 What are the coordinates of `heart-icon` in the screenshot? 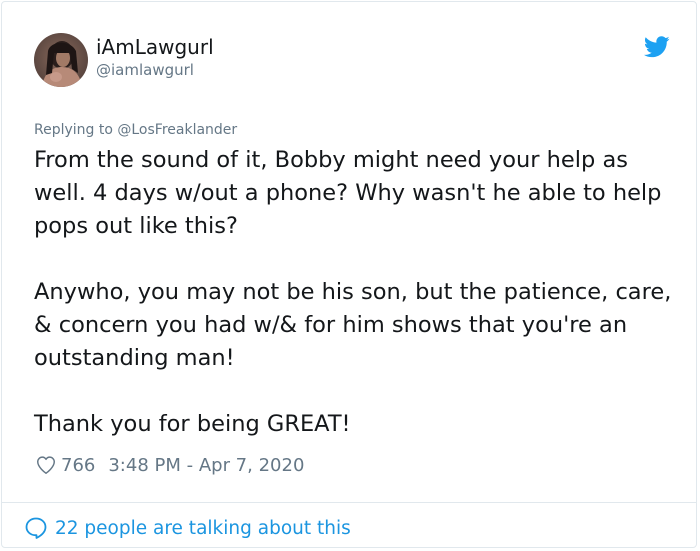 It's located at (46, 465).